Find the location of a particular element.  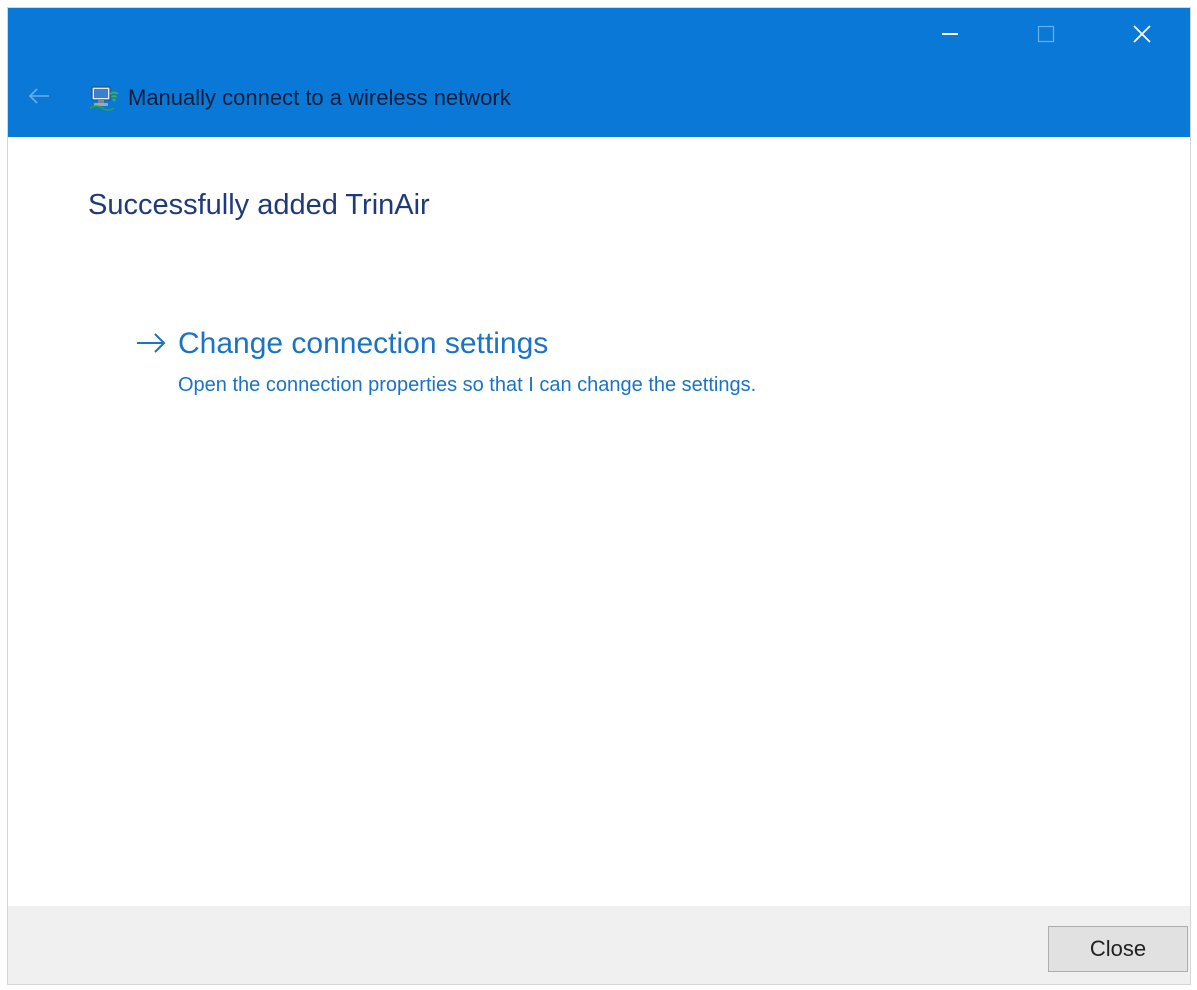

minimize-icon is located at coordinates (950, 34).